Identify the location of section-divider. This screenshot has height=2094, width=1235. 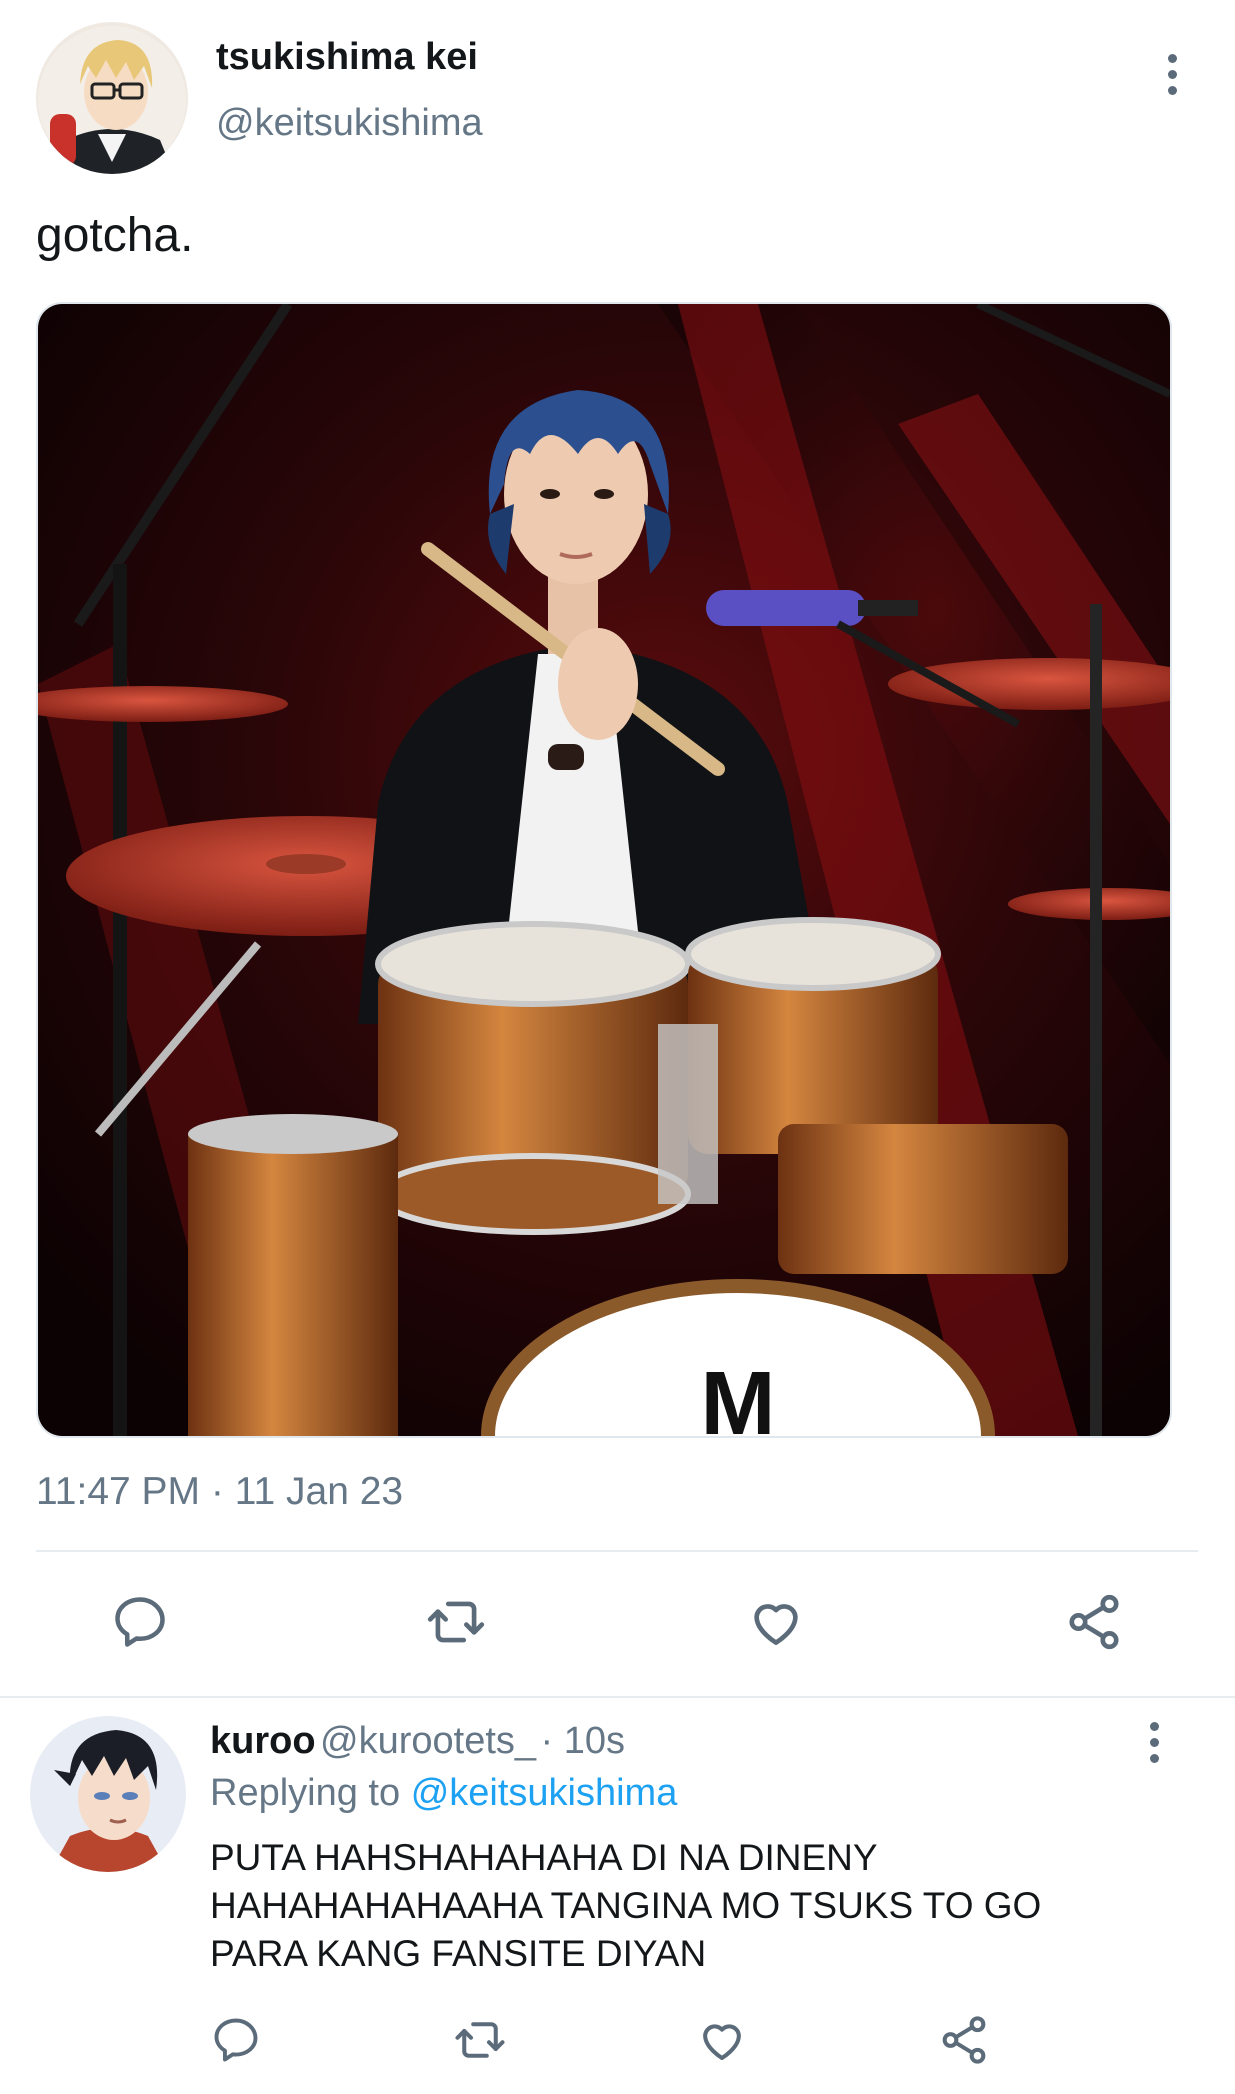
(617, 1697).